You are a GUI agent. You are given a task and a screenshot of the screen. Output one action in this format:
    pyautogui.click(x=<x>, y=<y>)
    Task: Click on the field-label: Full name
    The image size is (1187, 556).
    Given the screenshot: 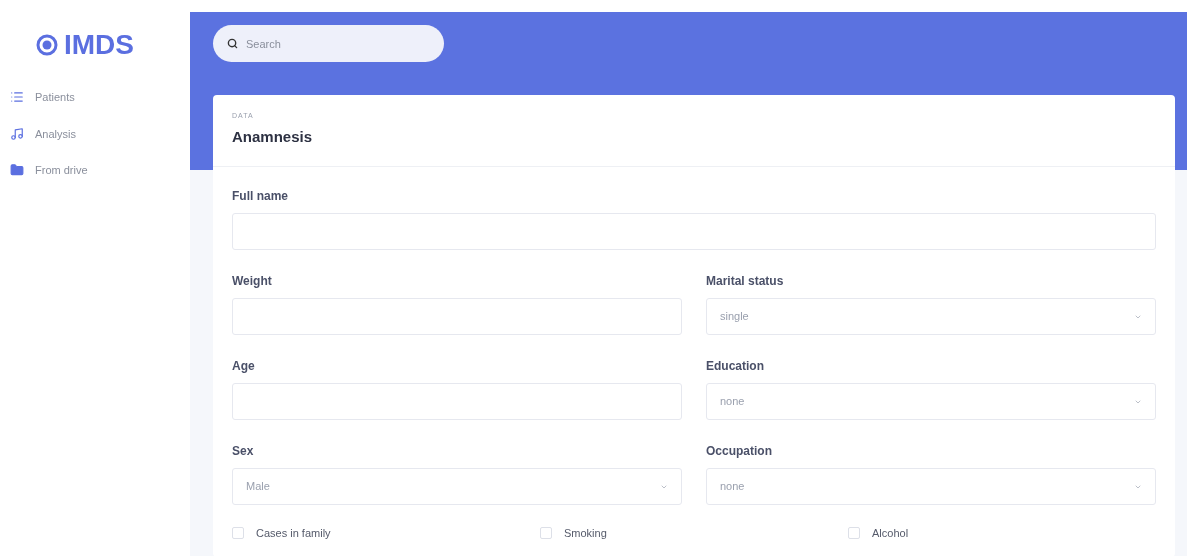 What is the action you would take?
    pyautogui.click(x=260, y=196)
    